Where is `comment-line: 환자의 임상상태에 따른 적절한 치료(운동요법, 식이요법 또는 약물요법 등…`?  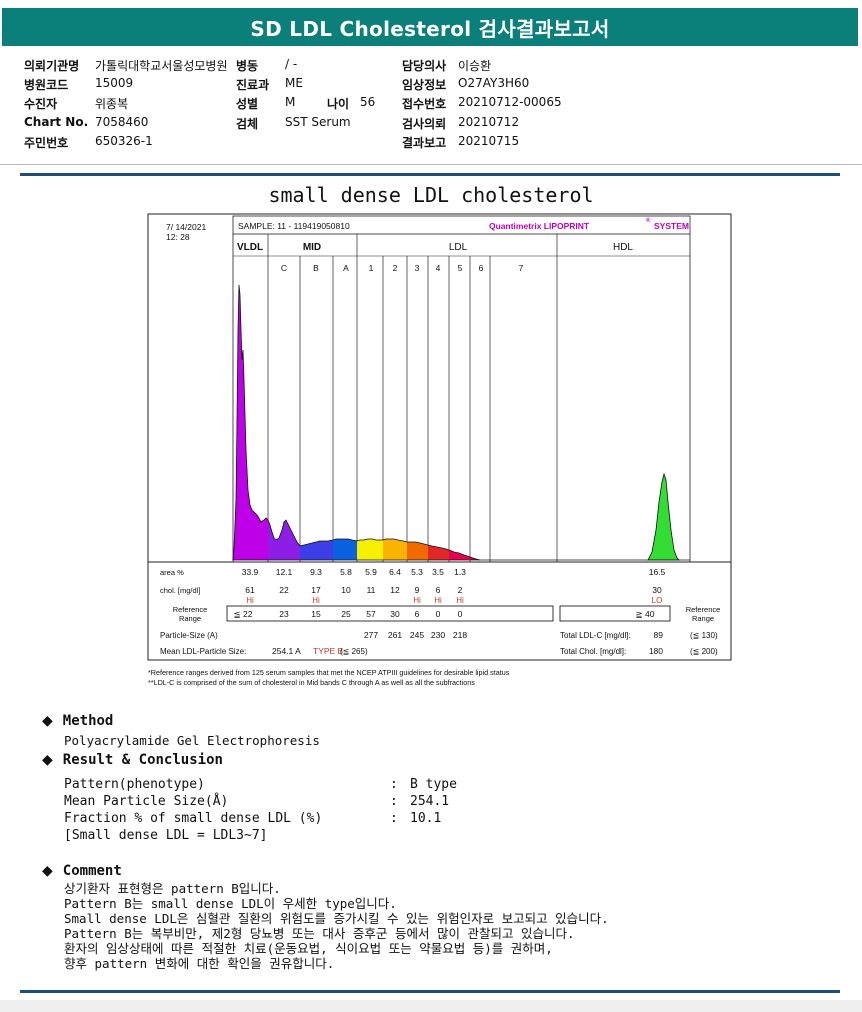 comment-line: 환자의 임상상태에 따른 적절한 치료(운동요법, 식이요법 또는 약물요법 등… is located at coordinates (308, 948).